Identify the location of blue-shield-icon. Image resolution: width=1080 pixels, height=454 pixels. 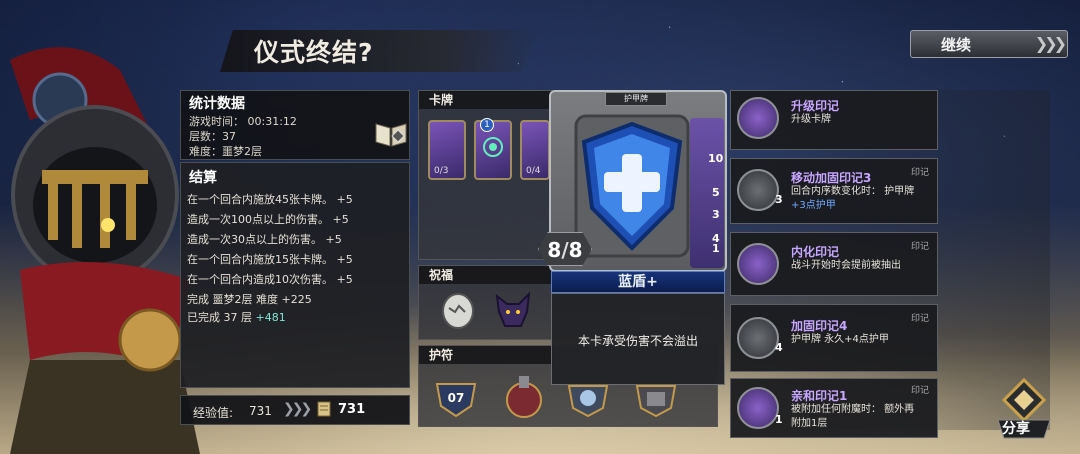
(632, 186).